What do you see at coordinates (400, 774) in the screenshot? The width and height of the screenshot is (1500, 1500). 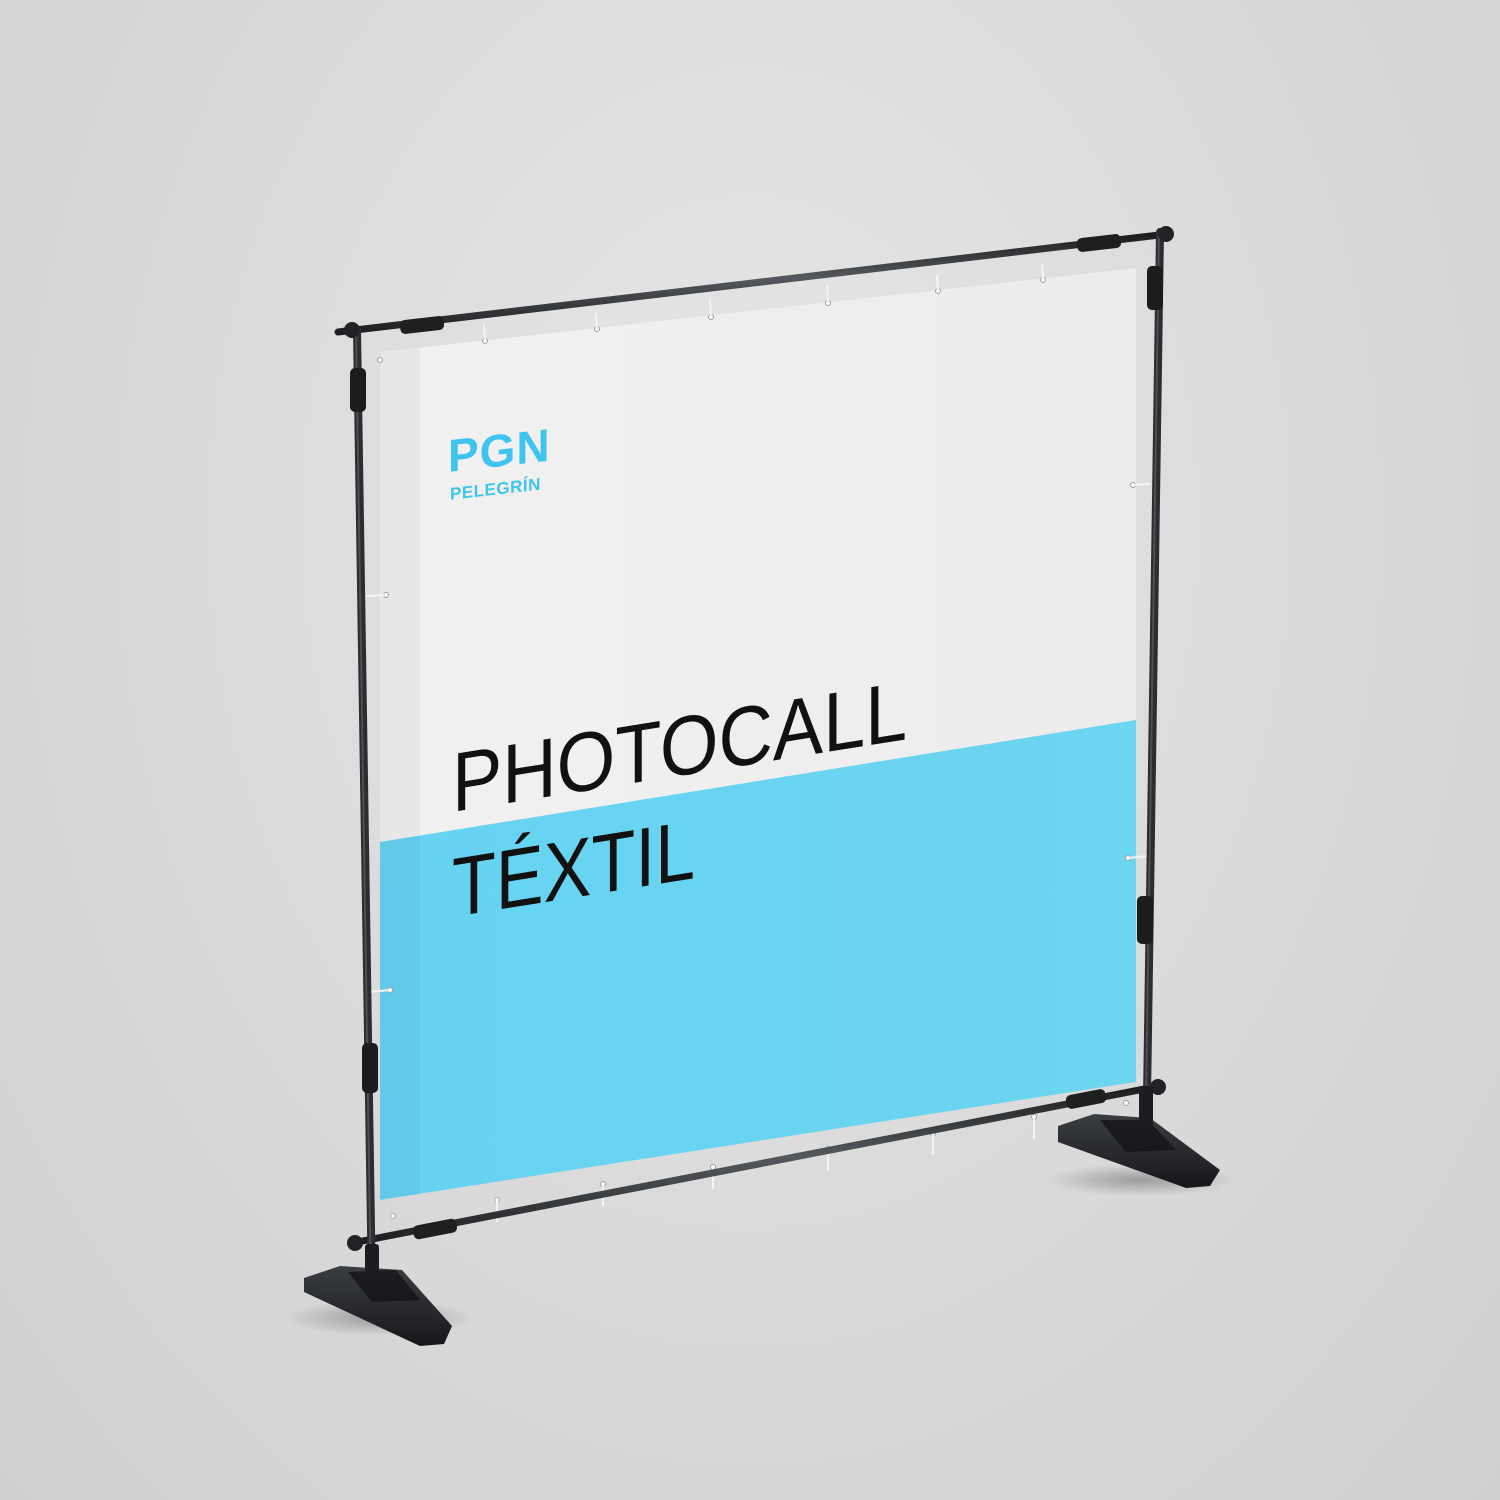 I see `banner-shading` at bounding box center [400, 774].